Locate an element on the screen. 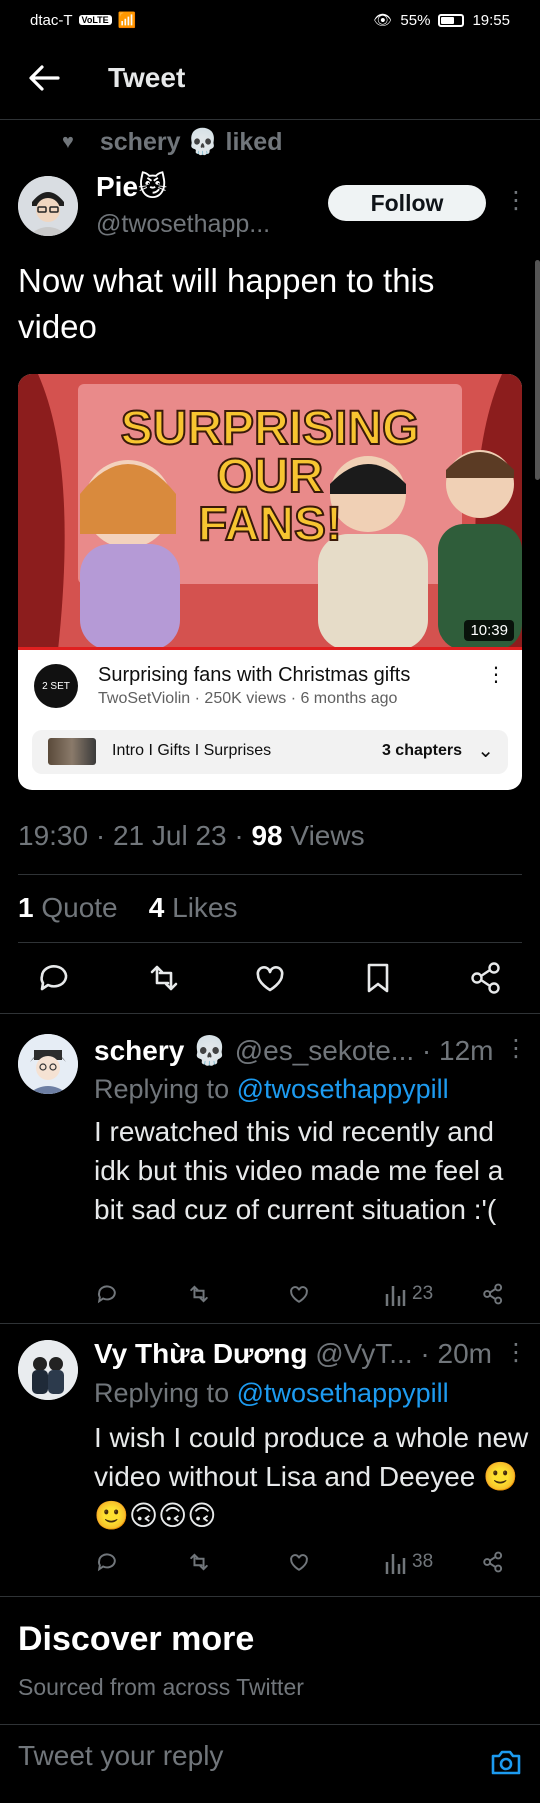 The image size is (540, 1803). svg-text: OUR is located at coordinates (270, 476).